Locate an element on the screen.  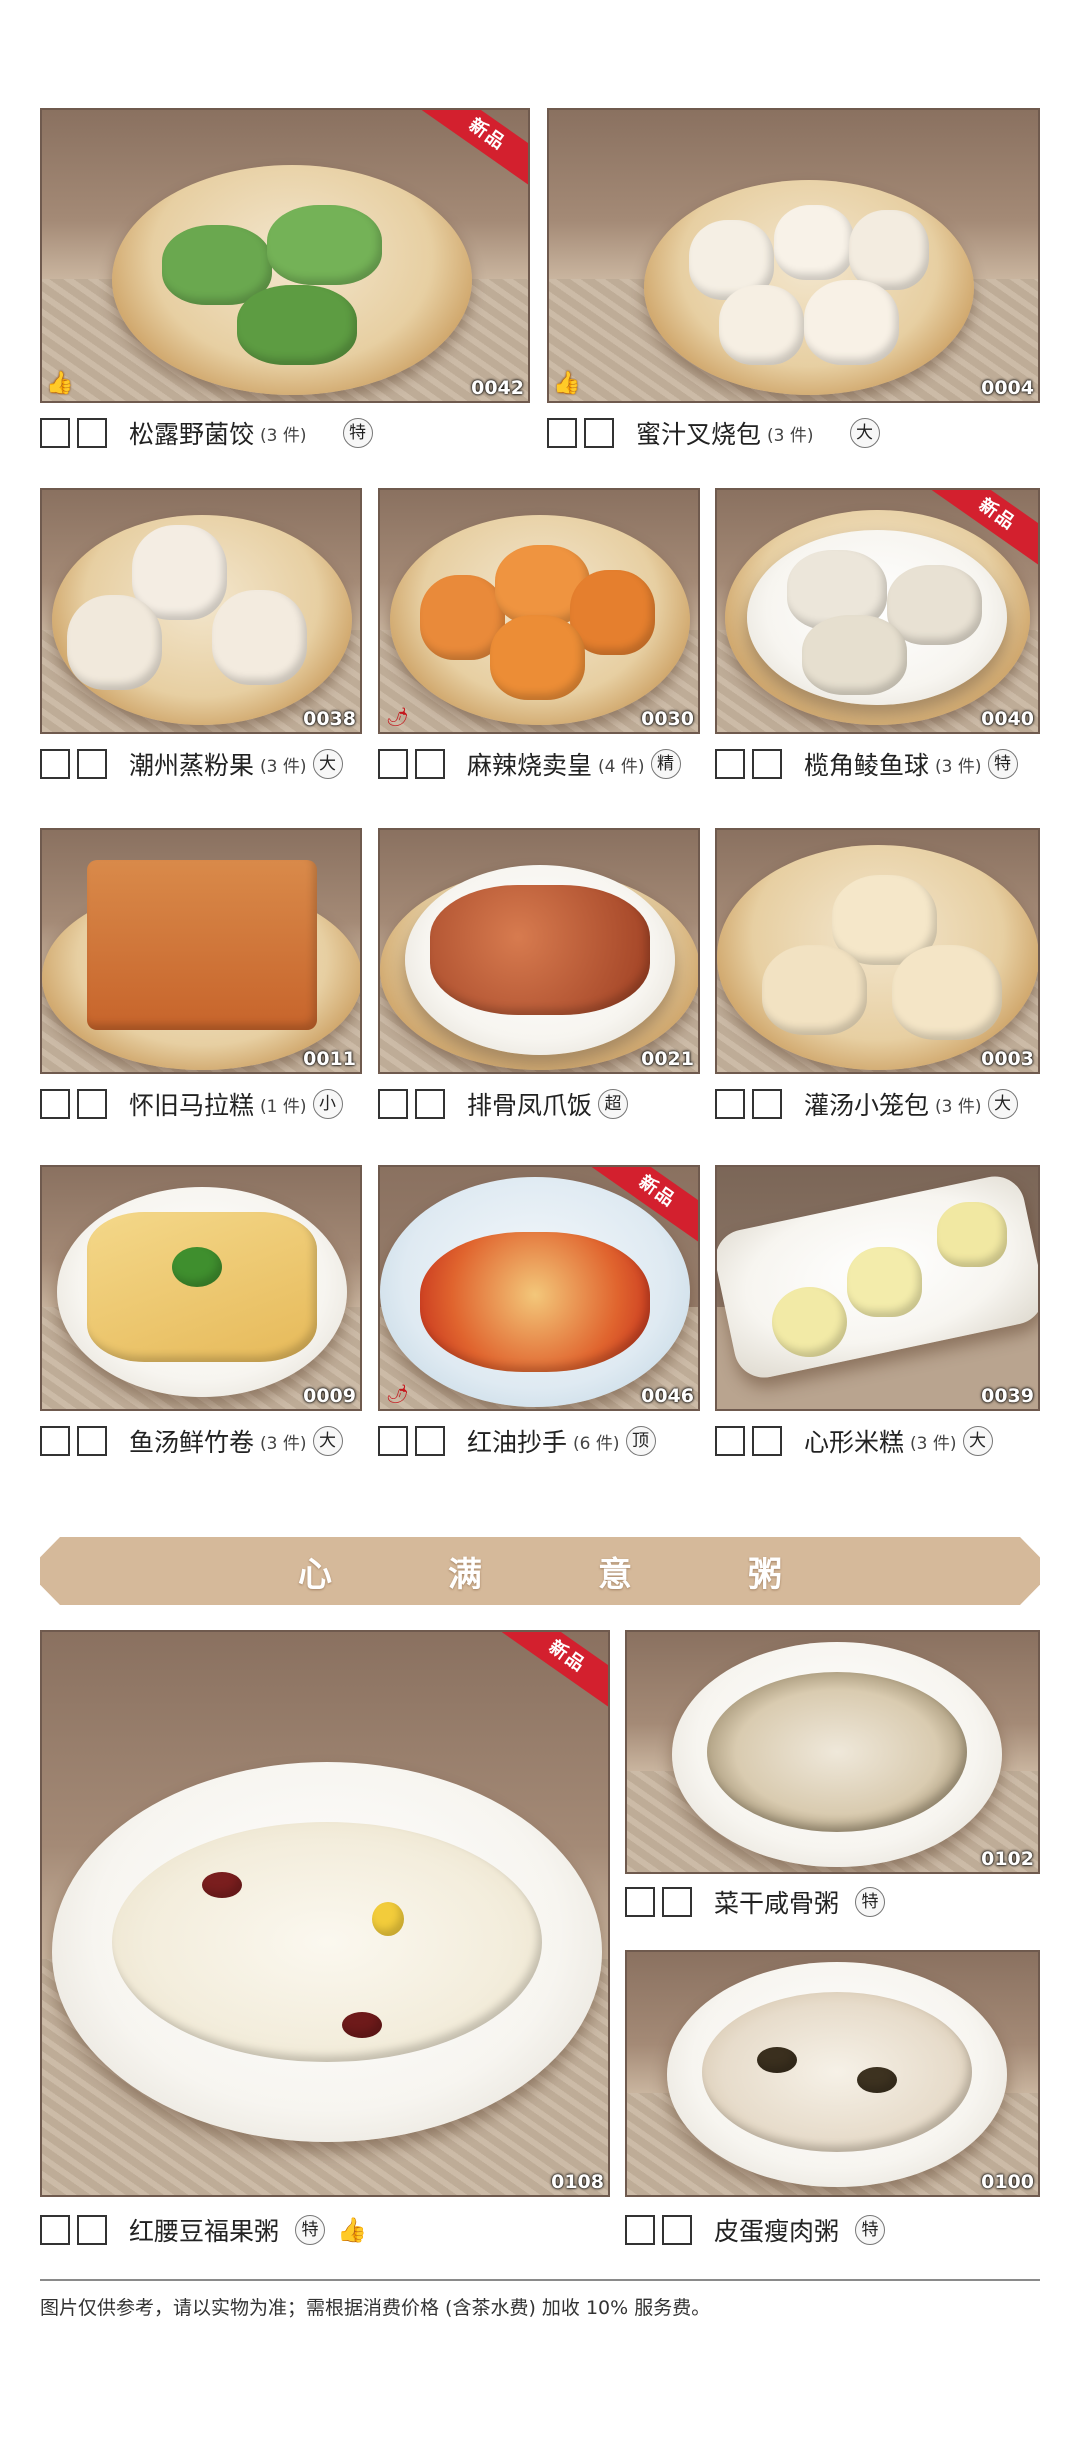
thumbs-up-icon: 👍 is located at coordinates (60, 383).